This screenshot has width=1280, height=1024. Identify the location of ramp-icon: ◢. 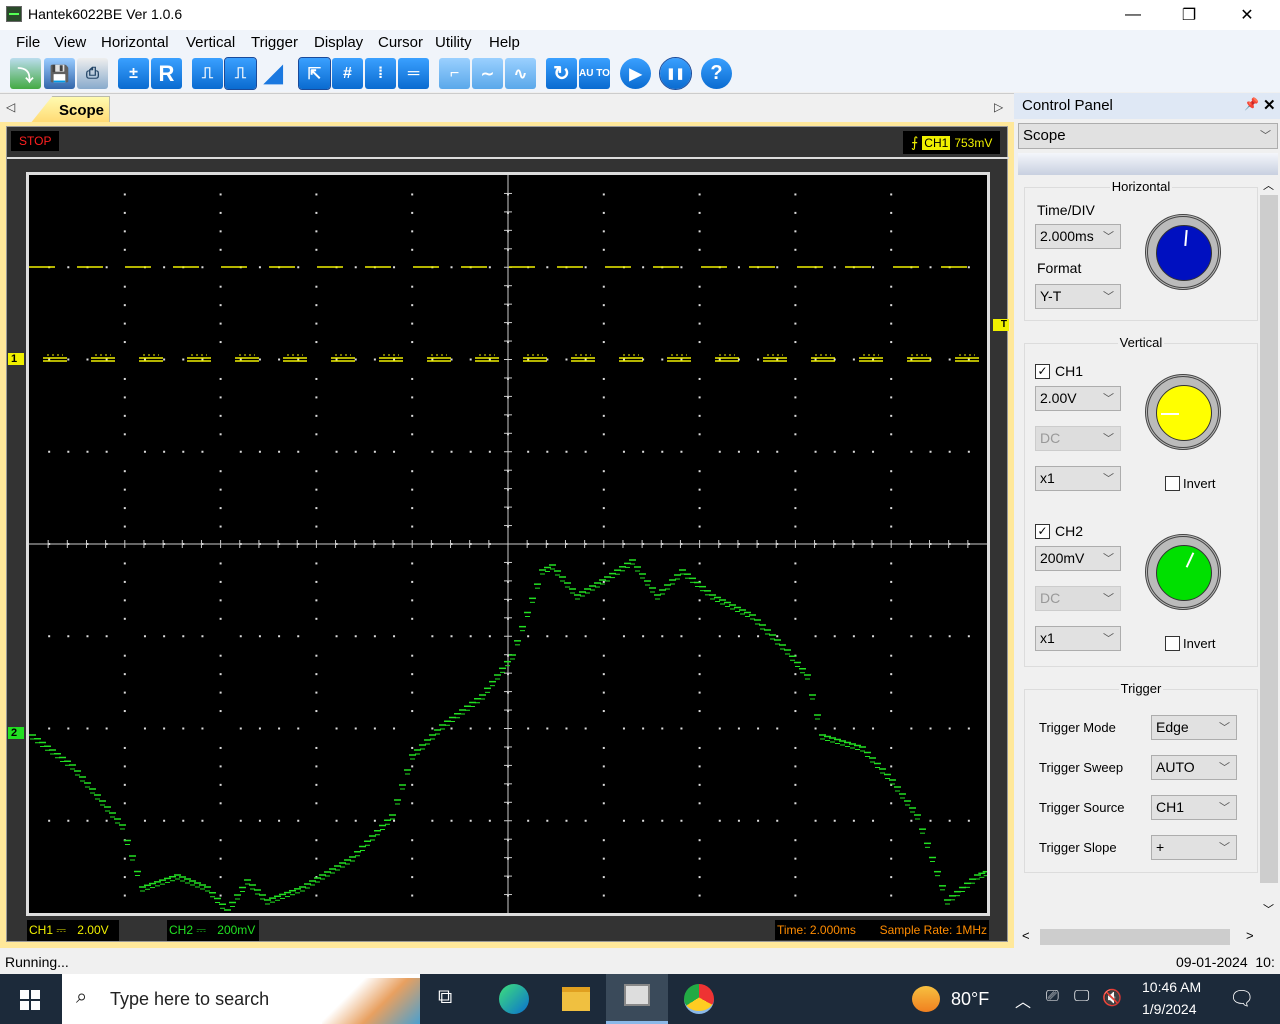
(273, 73).